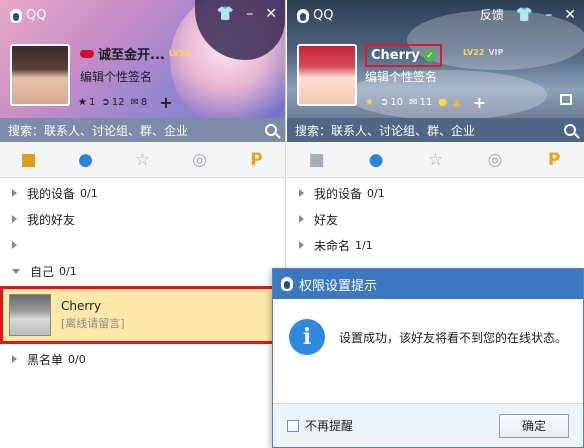 The width and height of the screenshot is (584, 448). I want to click on list-item-cherry: Cherry [离线请留言], so click(142, 315).